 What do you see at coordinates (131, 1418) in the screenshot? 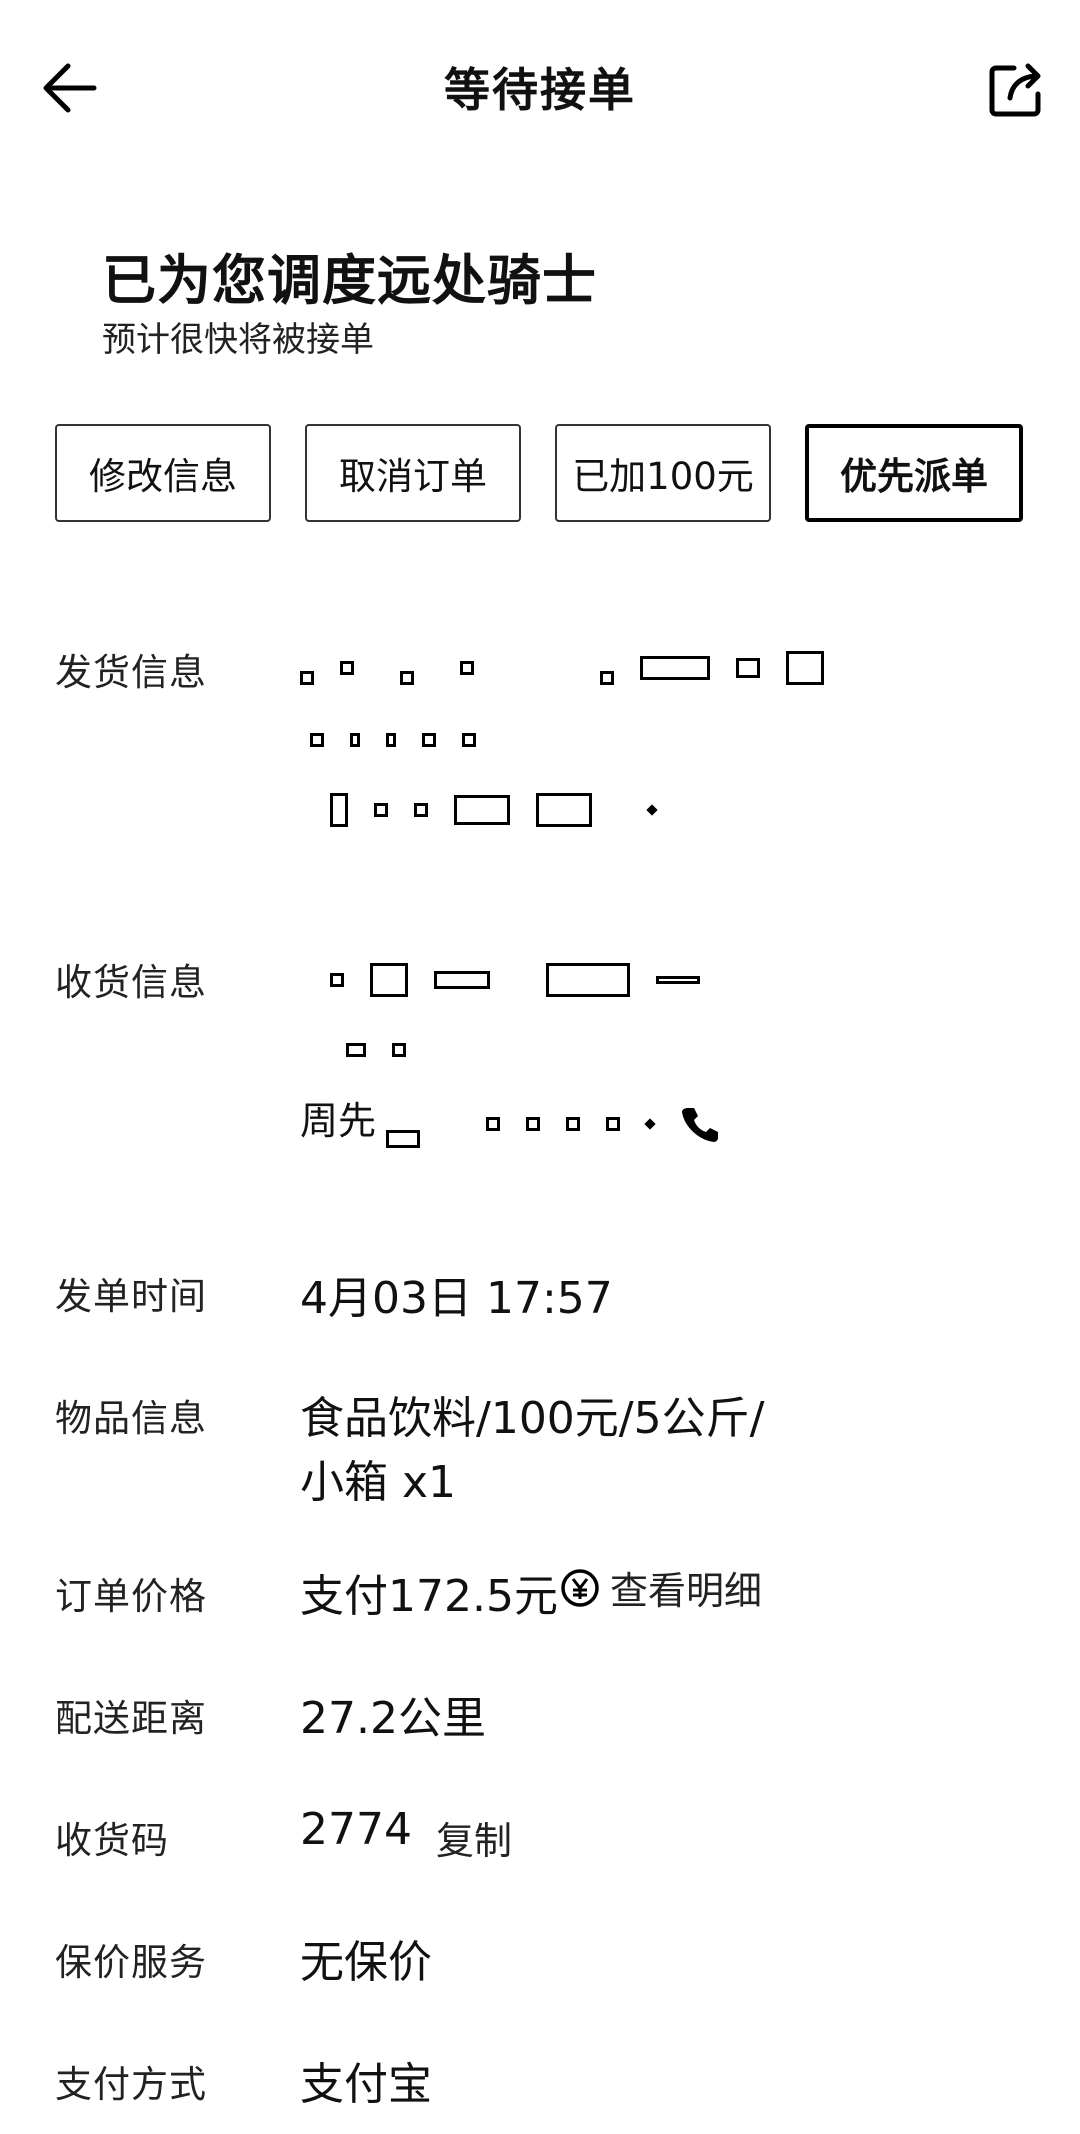
I see `goods-label: 物品信息` at bounding box center [131, 1418].